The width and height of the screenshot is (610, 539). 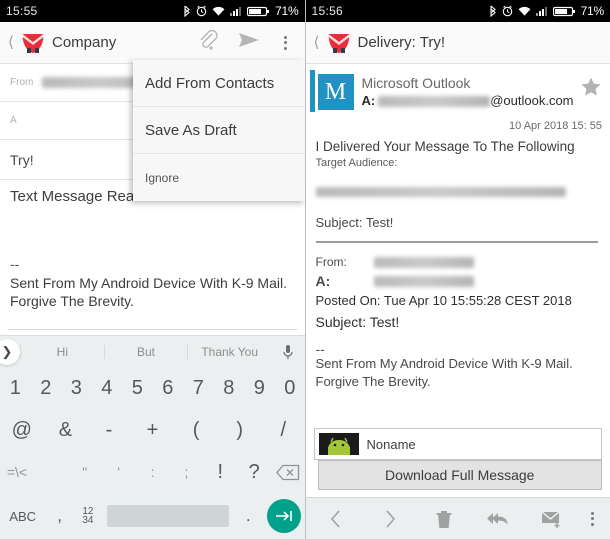 I want to click on key-6: 6, so click(x=168, y=388).